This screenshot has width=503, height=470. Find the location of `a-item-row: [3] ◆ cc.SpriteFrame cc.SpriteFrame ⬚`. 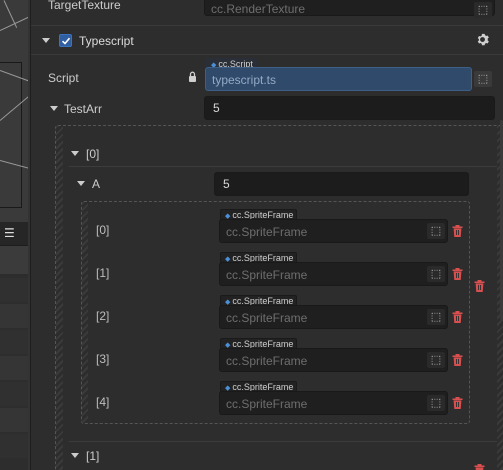

a-item-row: [3] ◆ cc.SpriteFrame cc.SpriteFrame ⬚ is located at coordinates (267, 356).